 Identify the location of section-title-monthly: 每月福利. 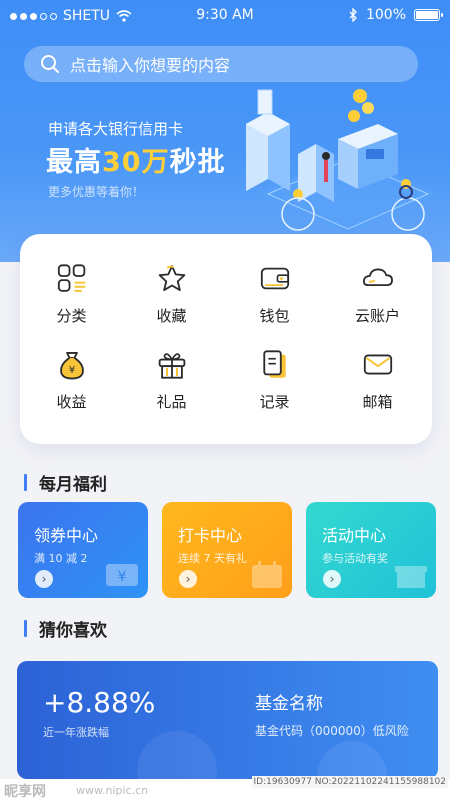
(65, 482).